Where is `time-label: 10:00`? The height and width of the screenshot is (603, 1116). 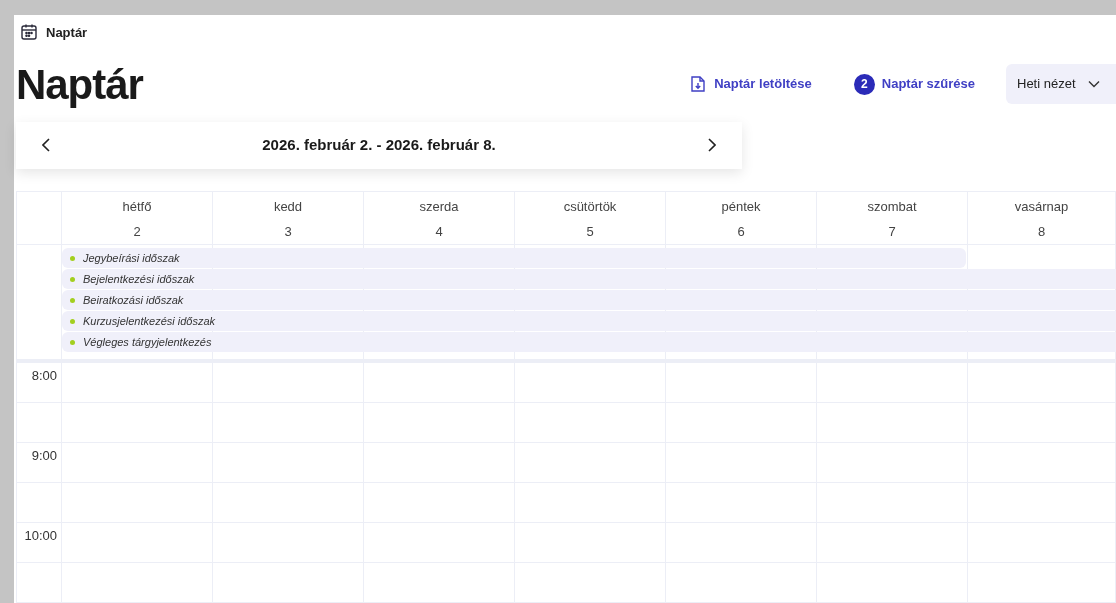 time-label: 10:00 is located at coordinates (40, 536).